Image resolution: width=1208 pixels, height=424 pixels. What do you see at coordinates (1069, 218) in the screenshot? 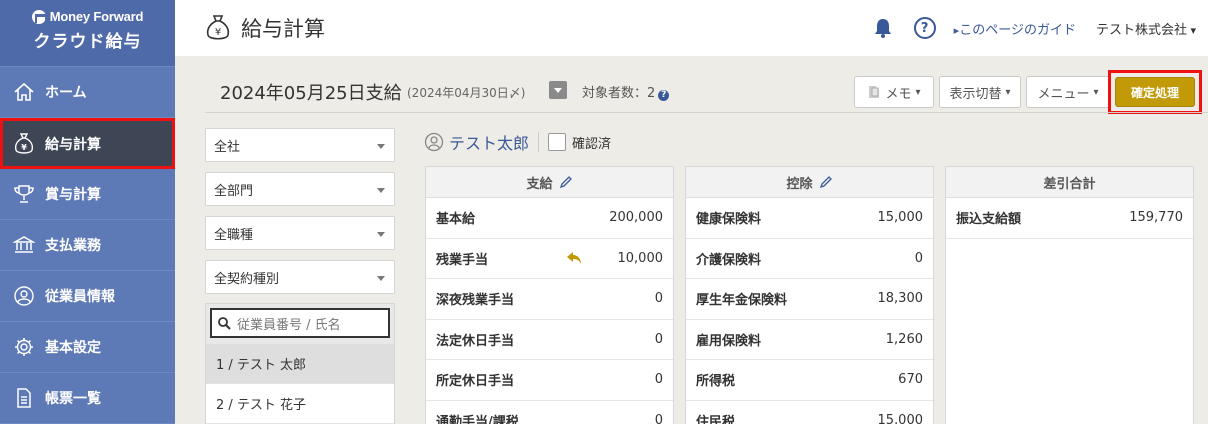
I see `table-row: 振込支給額 159,770` at bounding box center [1069, 218].